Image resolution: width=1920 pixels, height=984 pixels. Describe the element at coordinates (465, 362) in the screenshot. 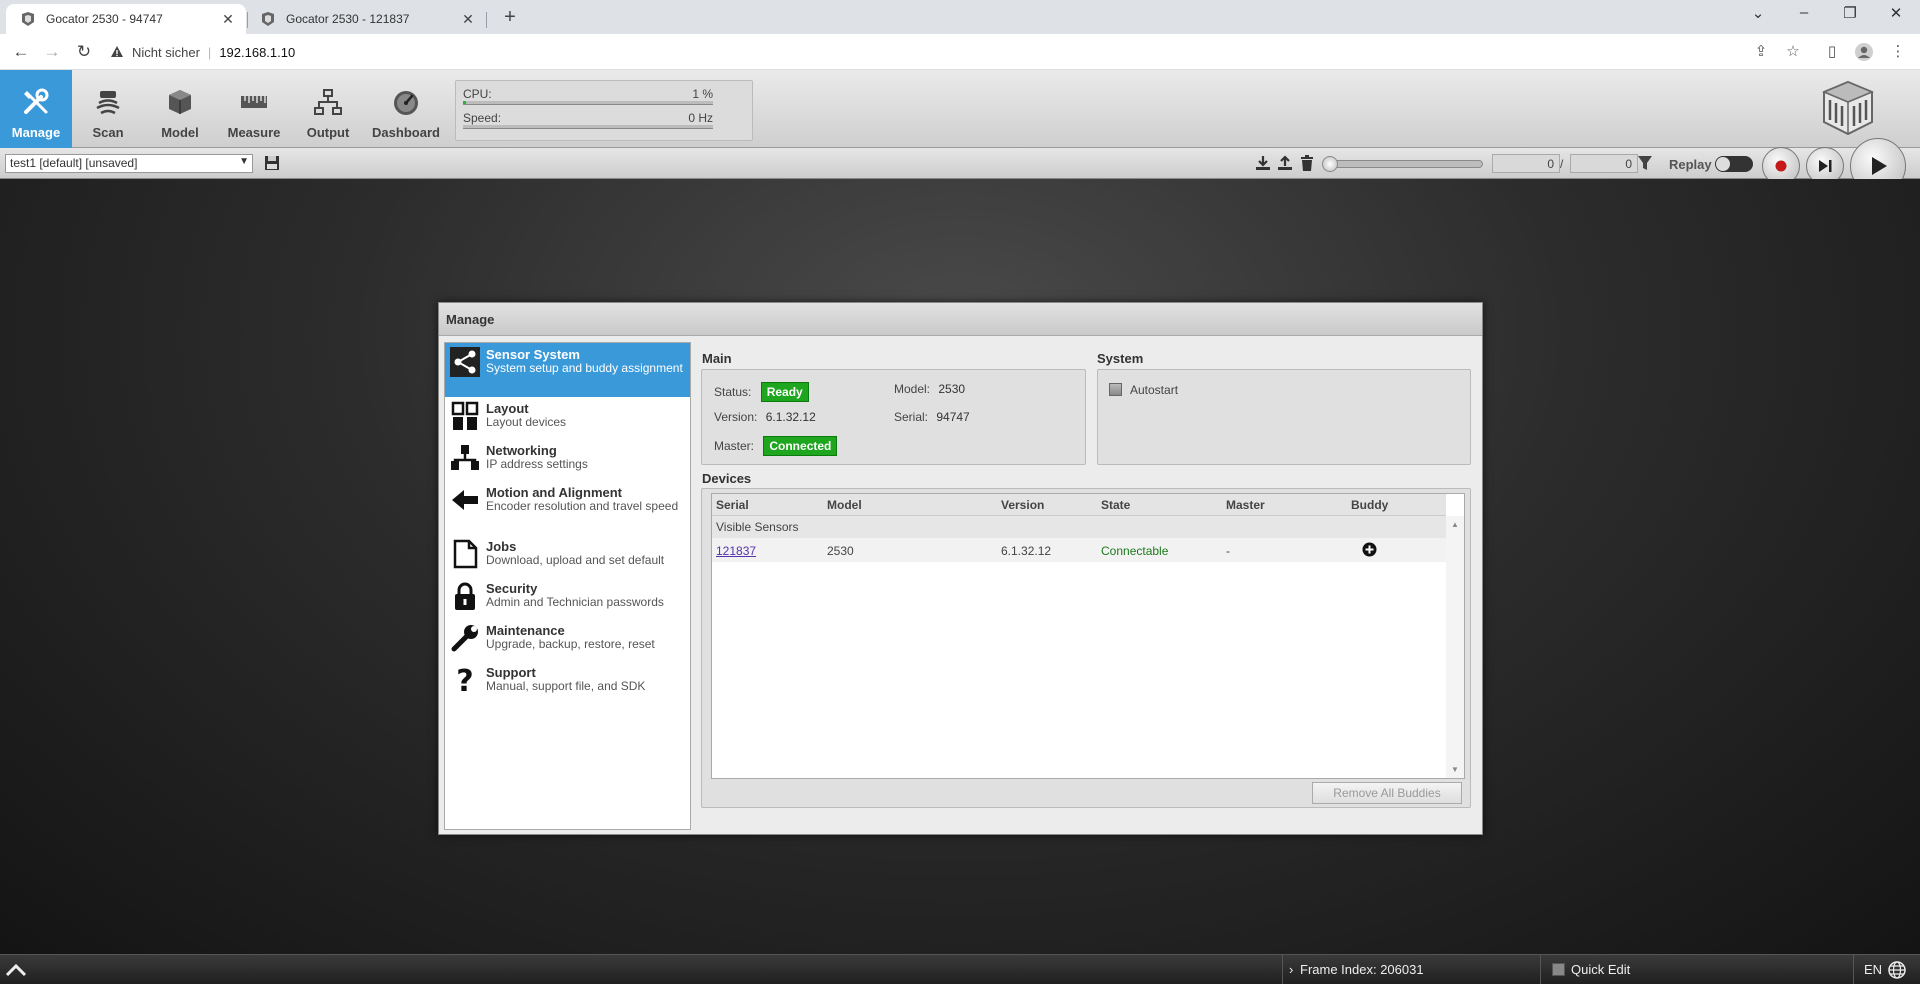

I see `share-icon` at that location.